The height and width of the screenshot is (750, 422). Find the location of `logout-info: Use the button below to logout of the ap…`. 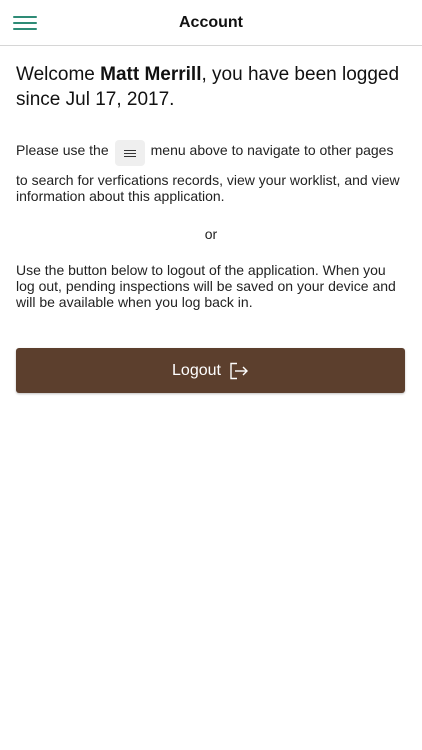

logout-info: Use the button below to logout of the ap… is located at coordinates (206, 286).